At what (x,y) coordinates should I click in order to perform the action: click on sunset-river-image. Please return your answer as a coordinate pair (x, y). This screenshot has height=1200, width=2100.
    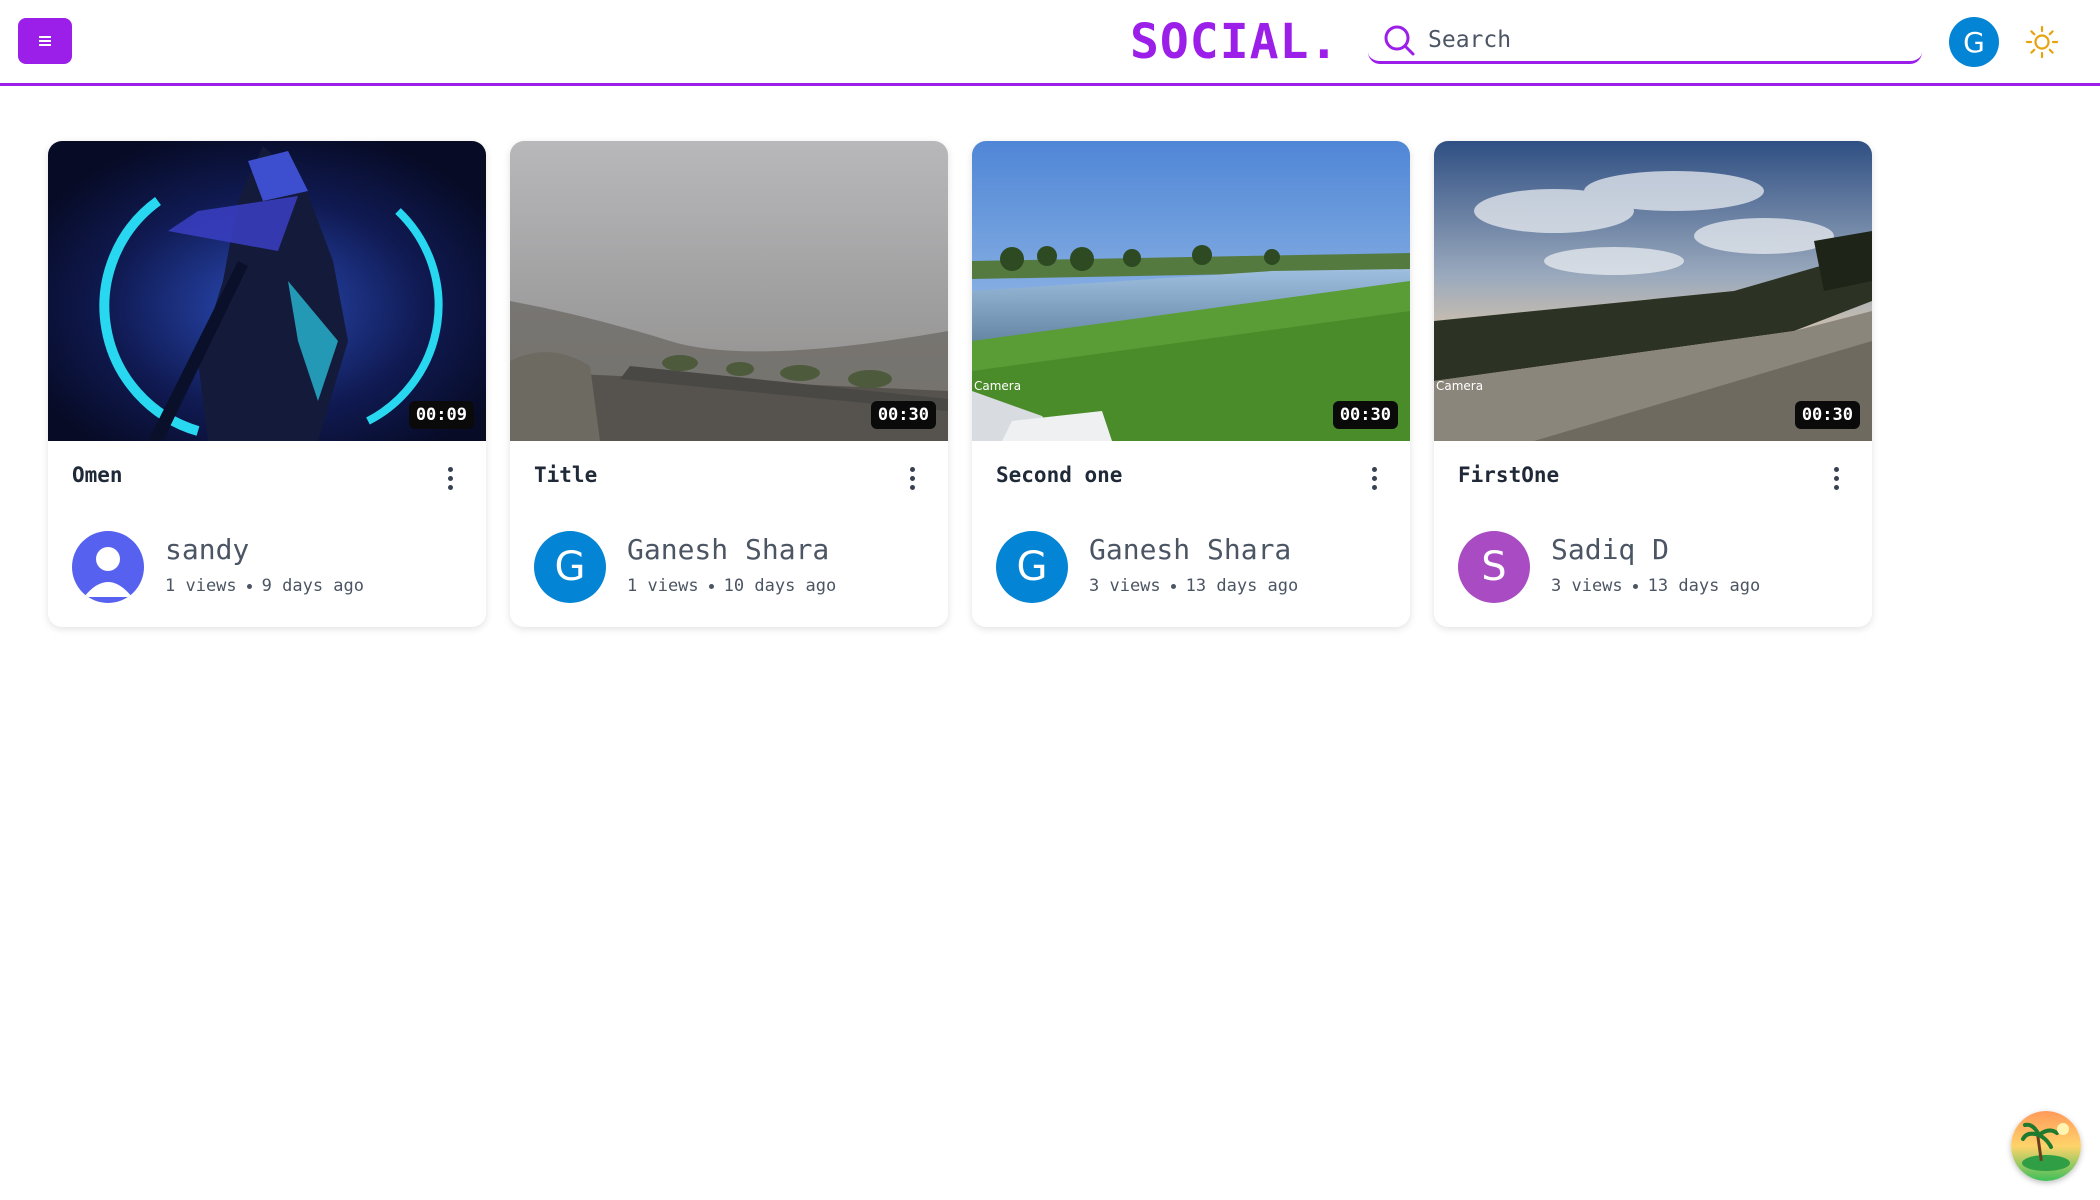
    Looking at the image, I should click on (1653, 291).